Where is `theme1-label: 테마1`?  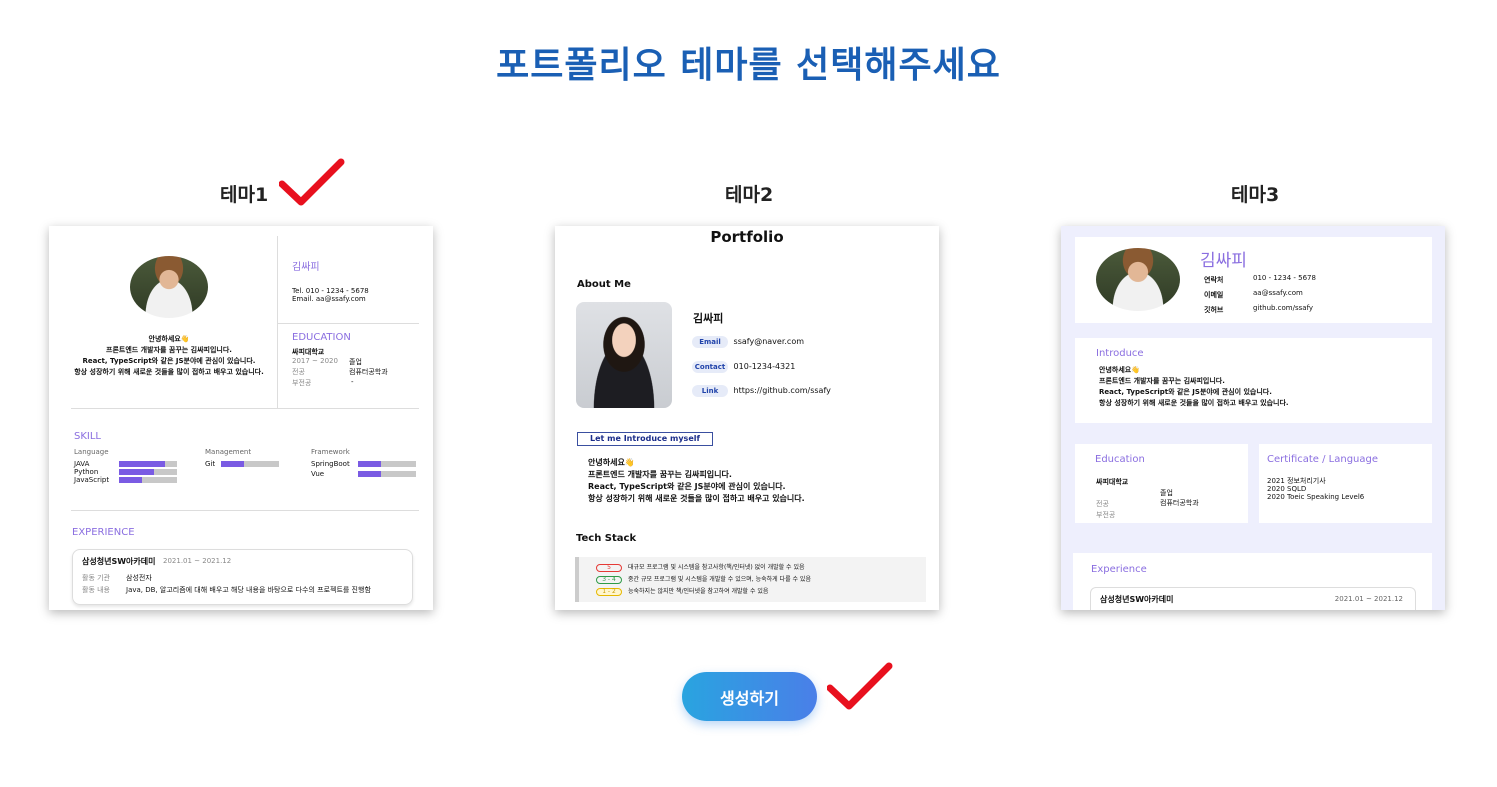 theme1-label: 테마1 is located at coordinates (244, 195).